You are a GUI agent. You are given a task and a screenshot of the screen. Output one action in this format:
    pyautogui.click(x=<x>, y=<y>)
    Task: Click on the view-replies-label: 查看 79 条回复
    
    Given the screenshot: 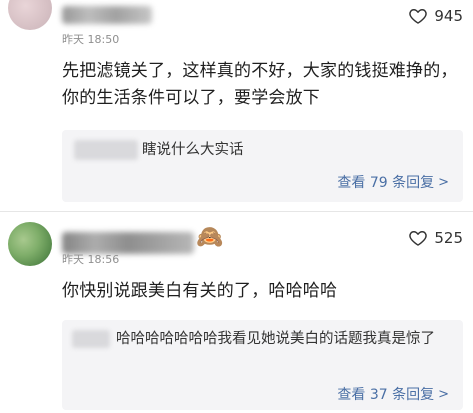 What is the action you would take?
    pyautogui.click(x=386, y=183)
    